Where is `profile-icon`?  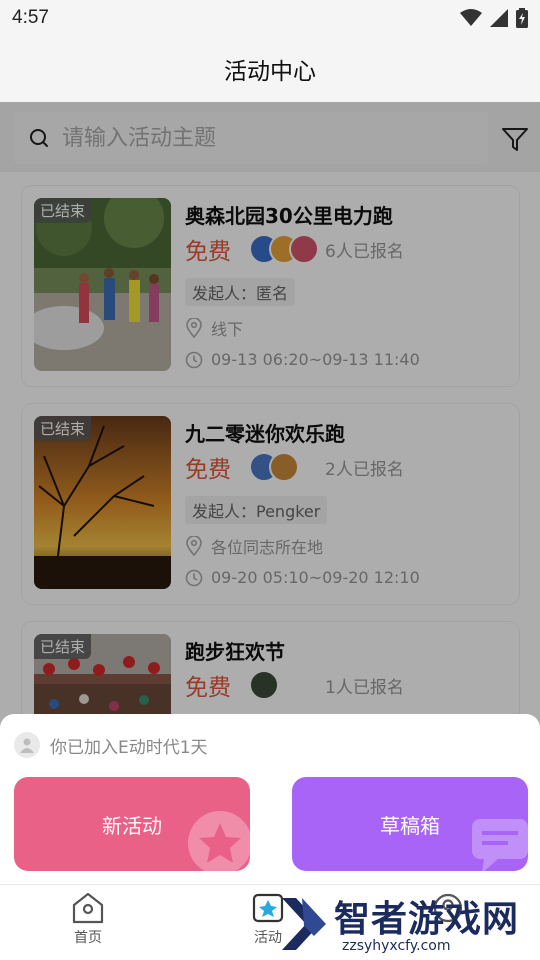 profile-icon is located at coordinates (448, 908).